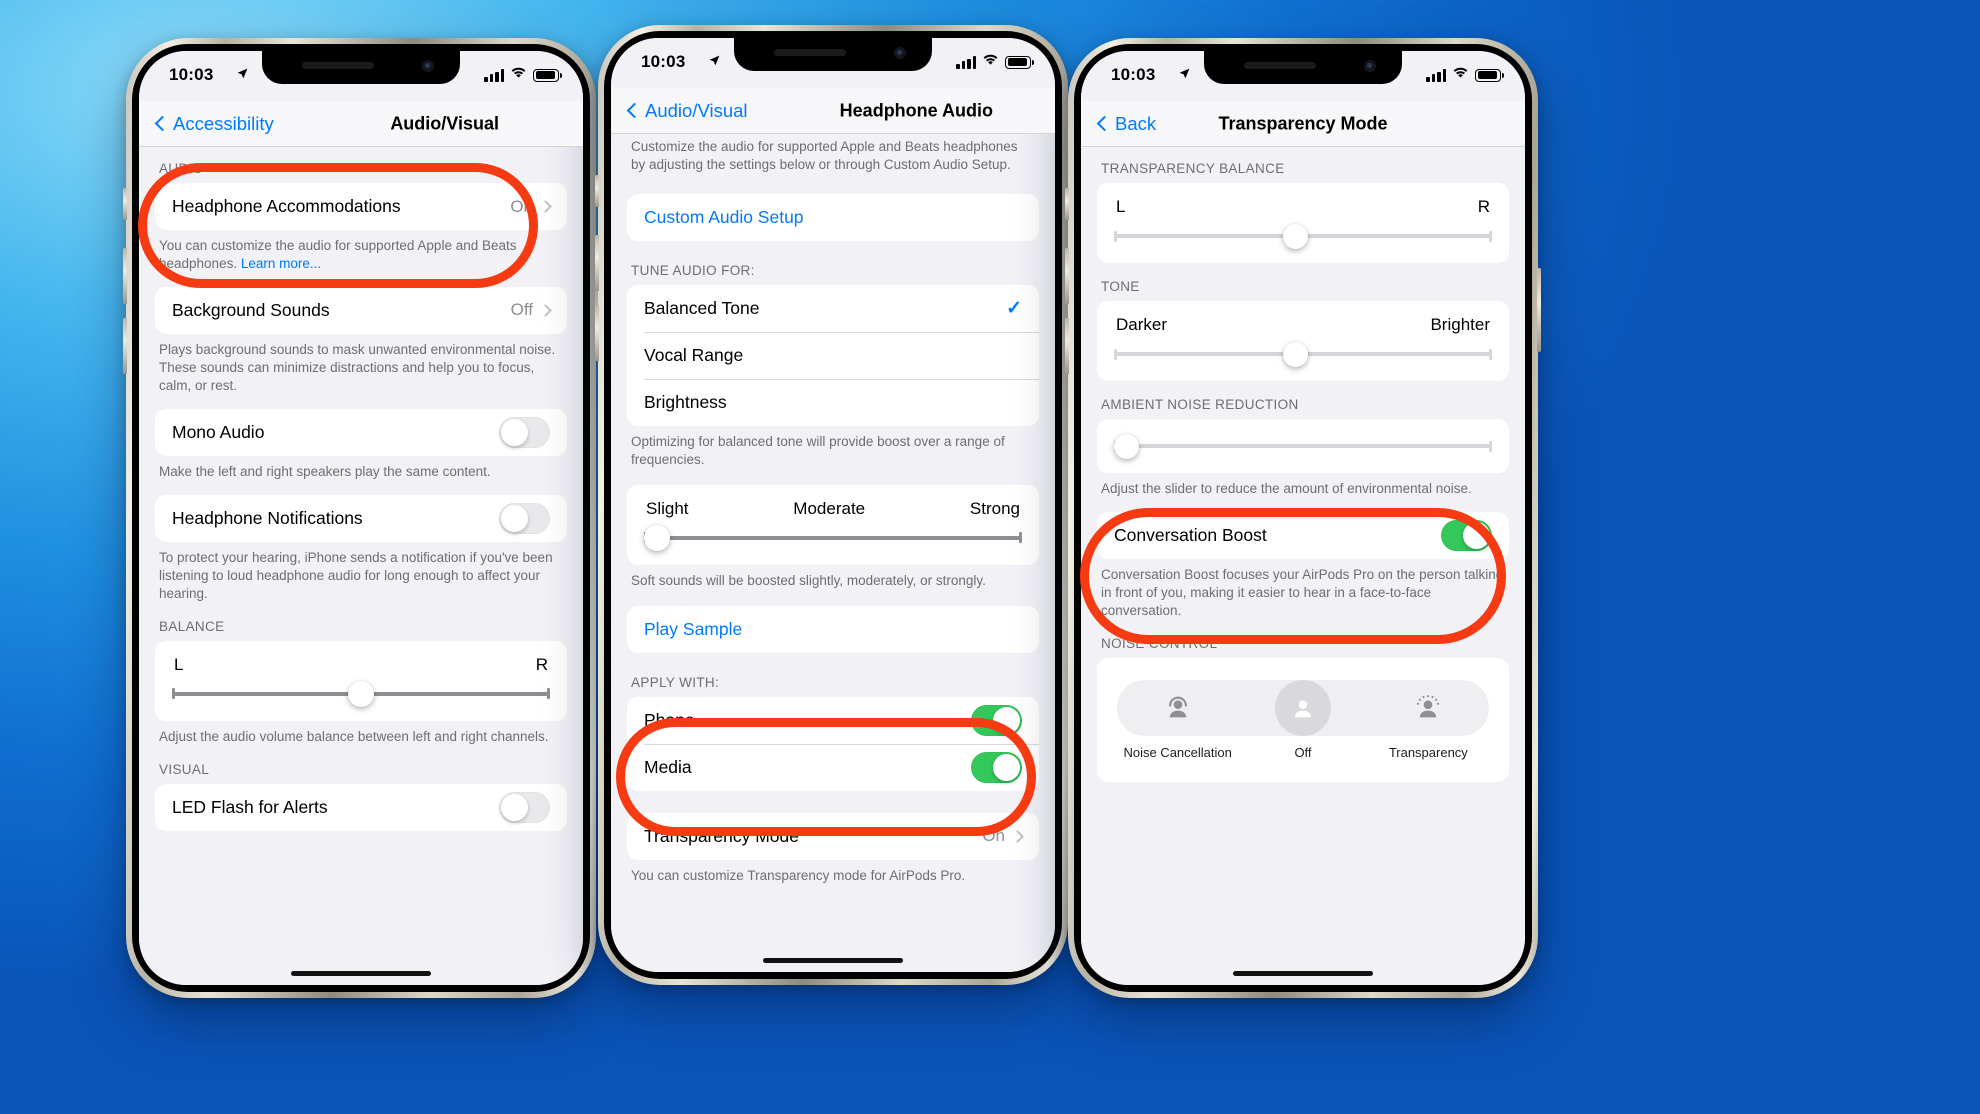 This screenshot has width=1980, height=1114. I want to click on mono-audio-toggle, so click(524, 432).